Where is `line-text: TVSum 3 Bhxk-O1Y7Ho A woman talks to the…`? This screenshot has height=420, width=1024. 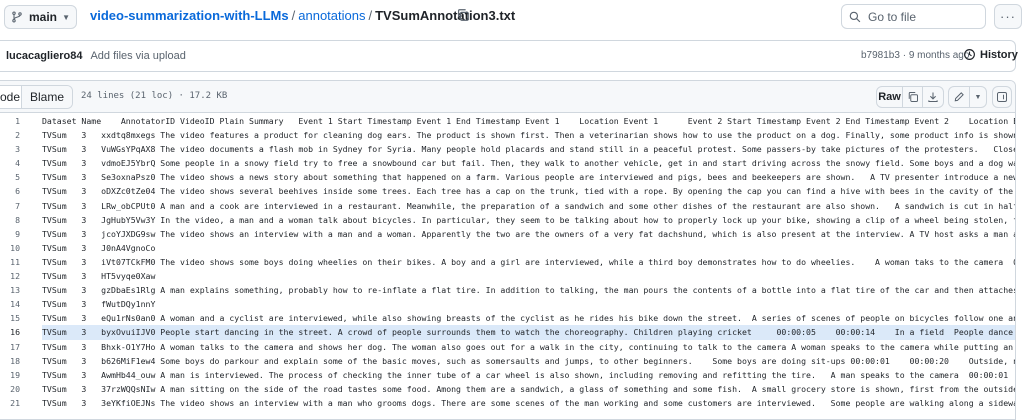
line-text: TVSum 3 Bhxk-O1Y7Ho A woman talks to the… is located at coordinates (529, 346).